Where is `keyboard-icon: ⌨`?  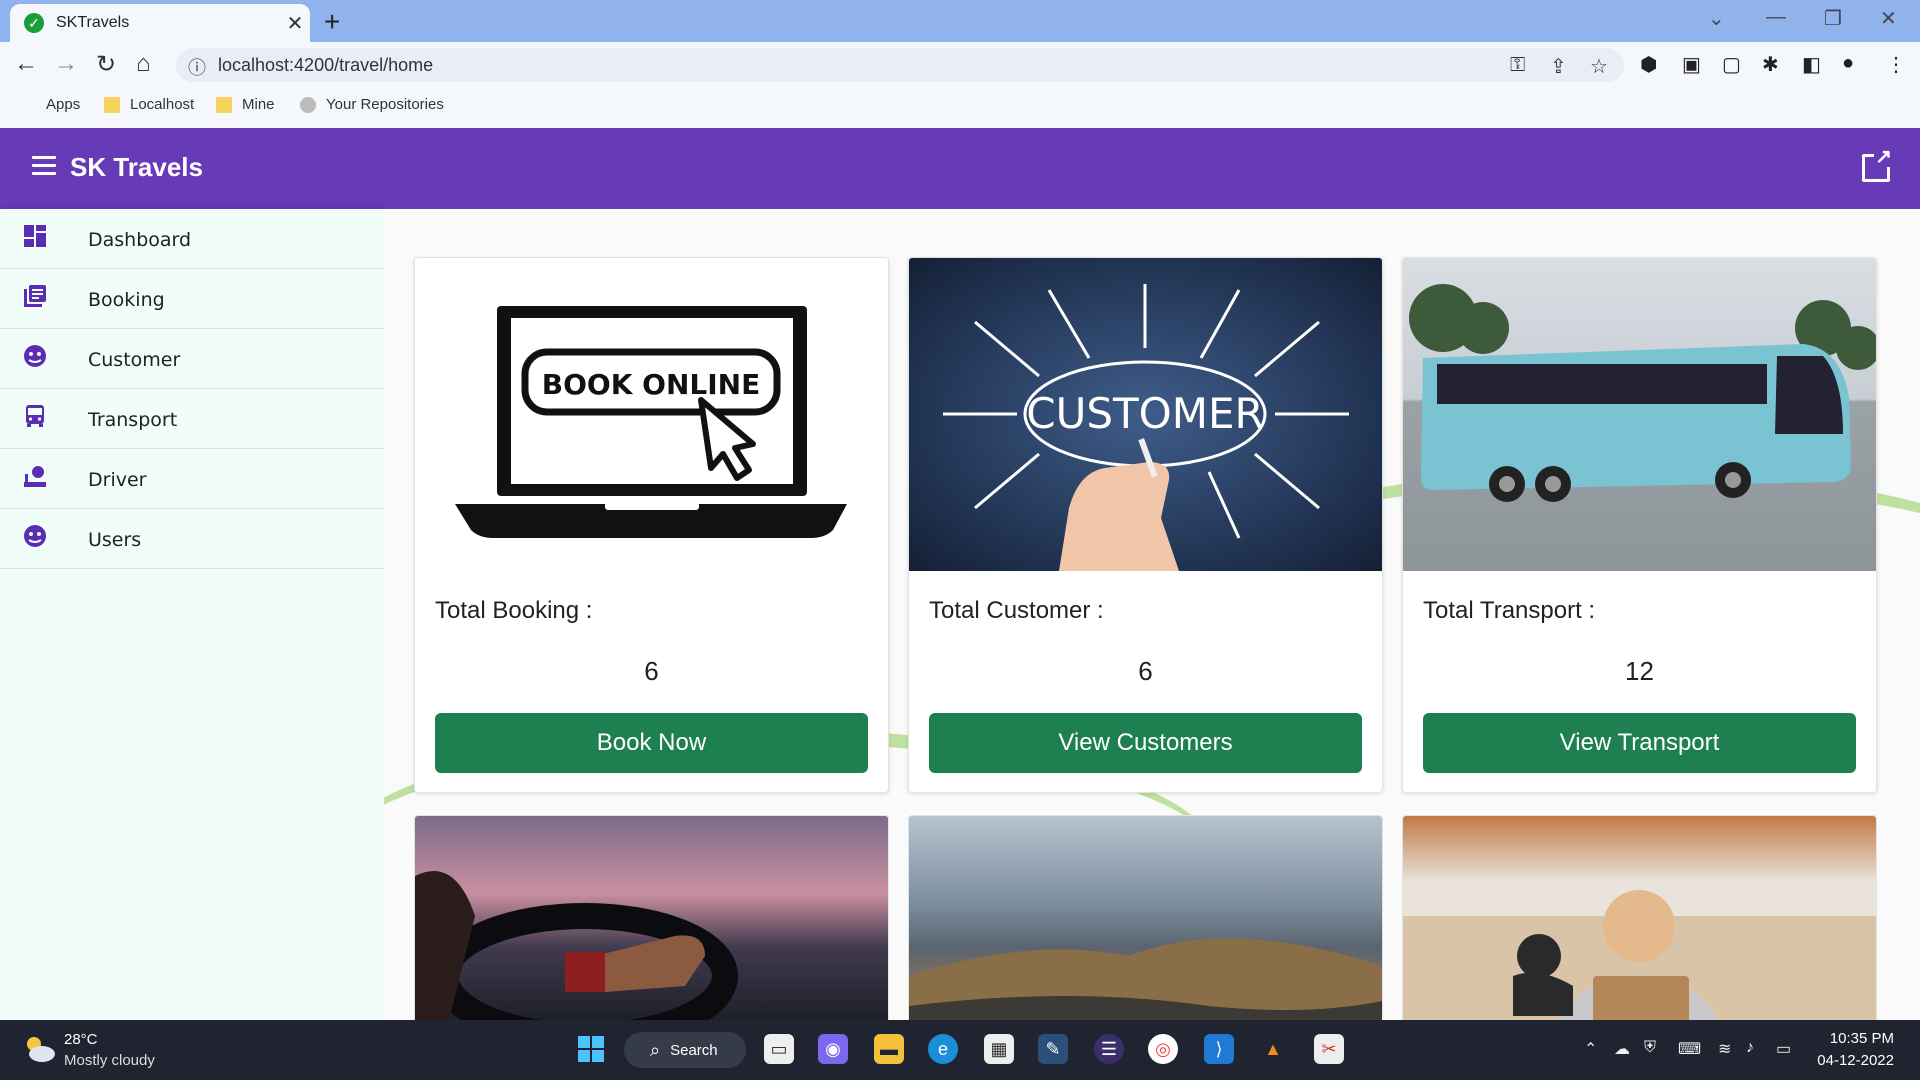 keyboard-icon: ⌨ is located at coordinates (1689, 1049).